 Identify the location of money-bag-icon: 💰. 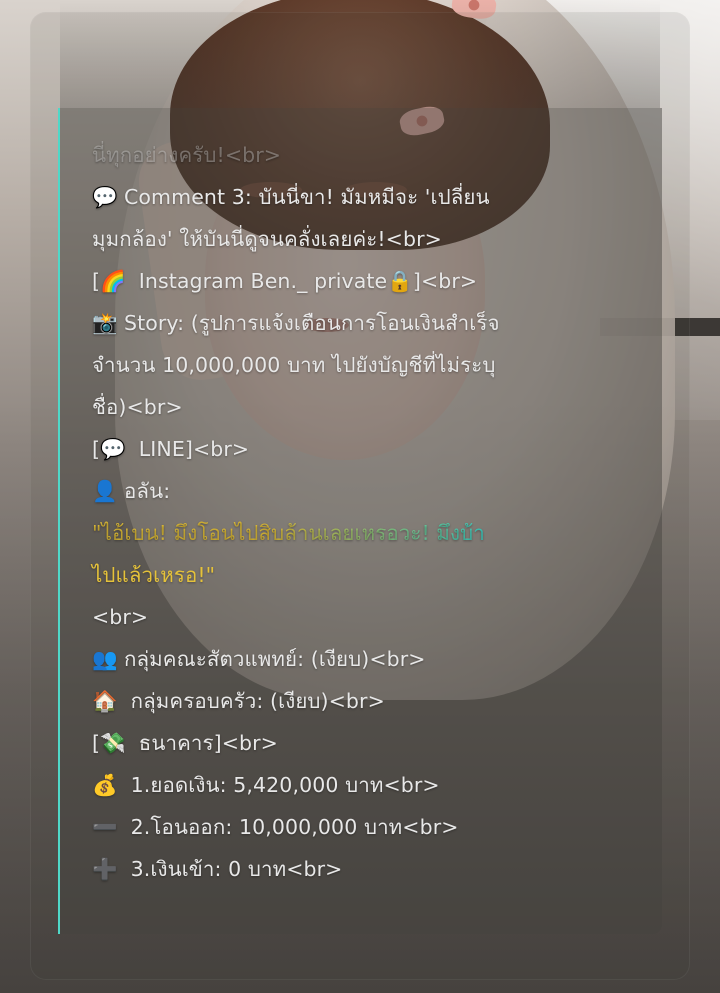
(105, 785).